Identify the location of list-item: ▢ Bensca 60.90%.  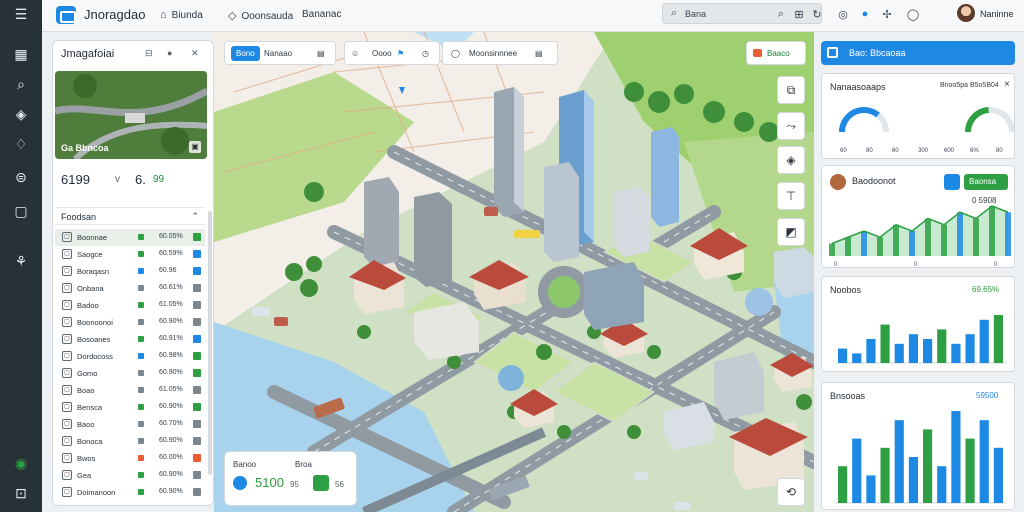
(130, 407).